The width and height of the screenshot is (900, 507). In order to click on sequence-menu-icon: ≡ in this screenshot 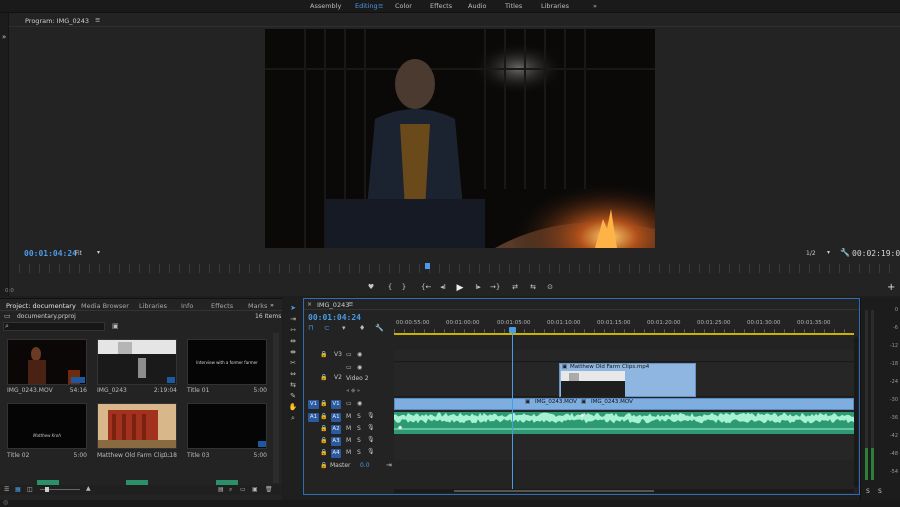, I will do `click(350, 304)`.